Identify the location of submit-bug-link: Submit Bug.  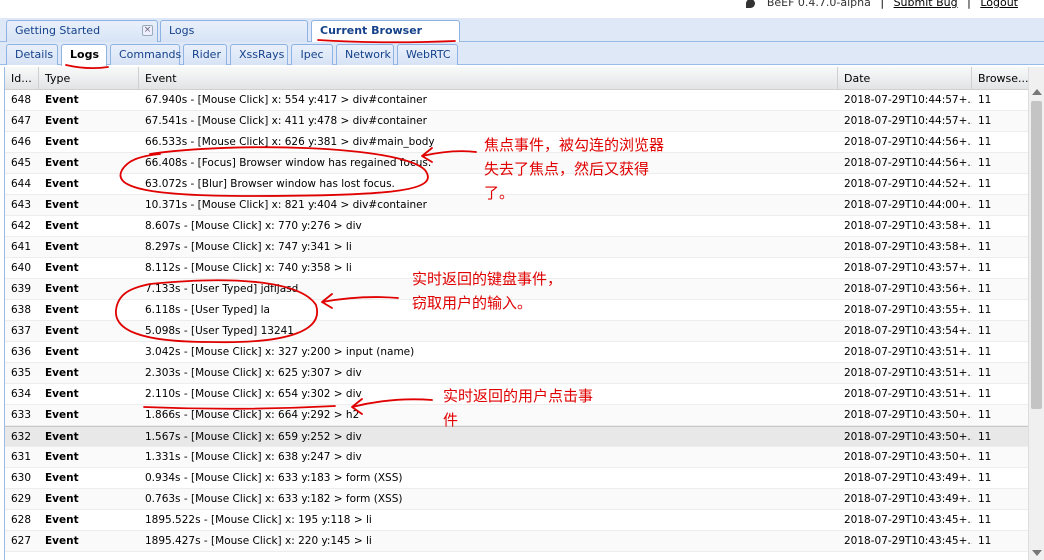
(926, 4).